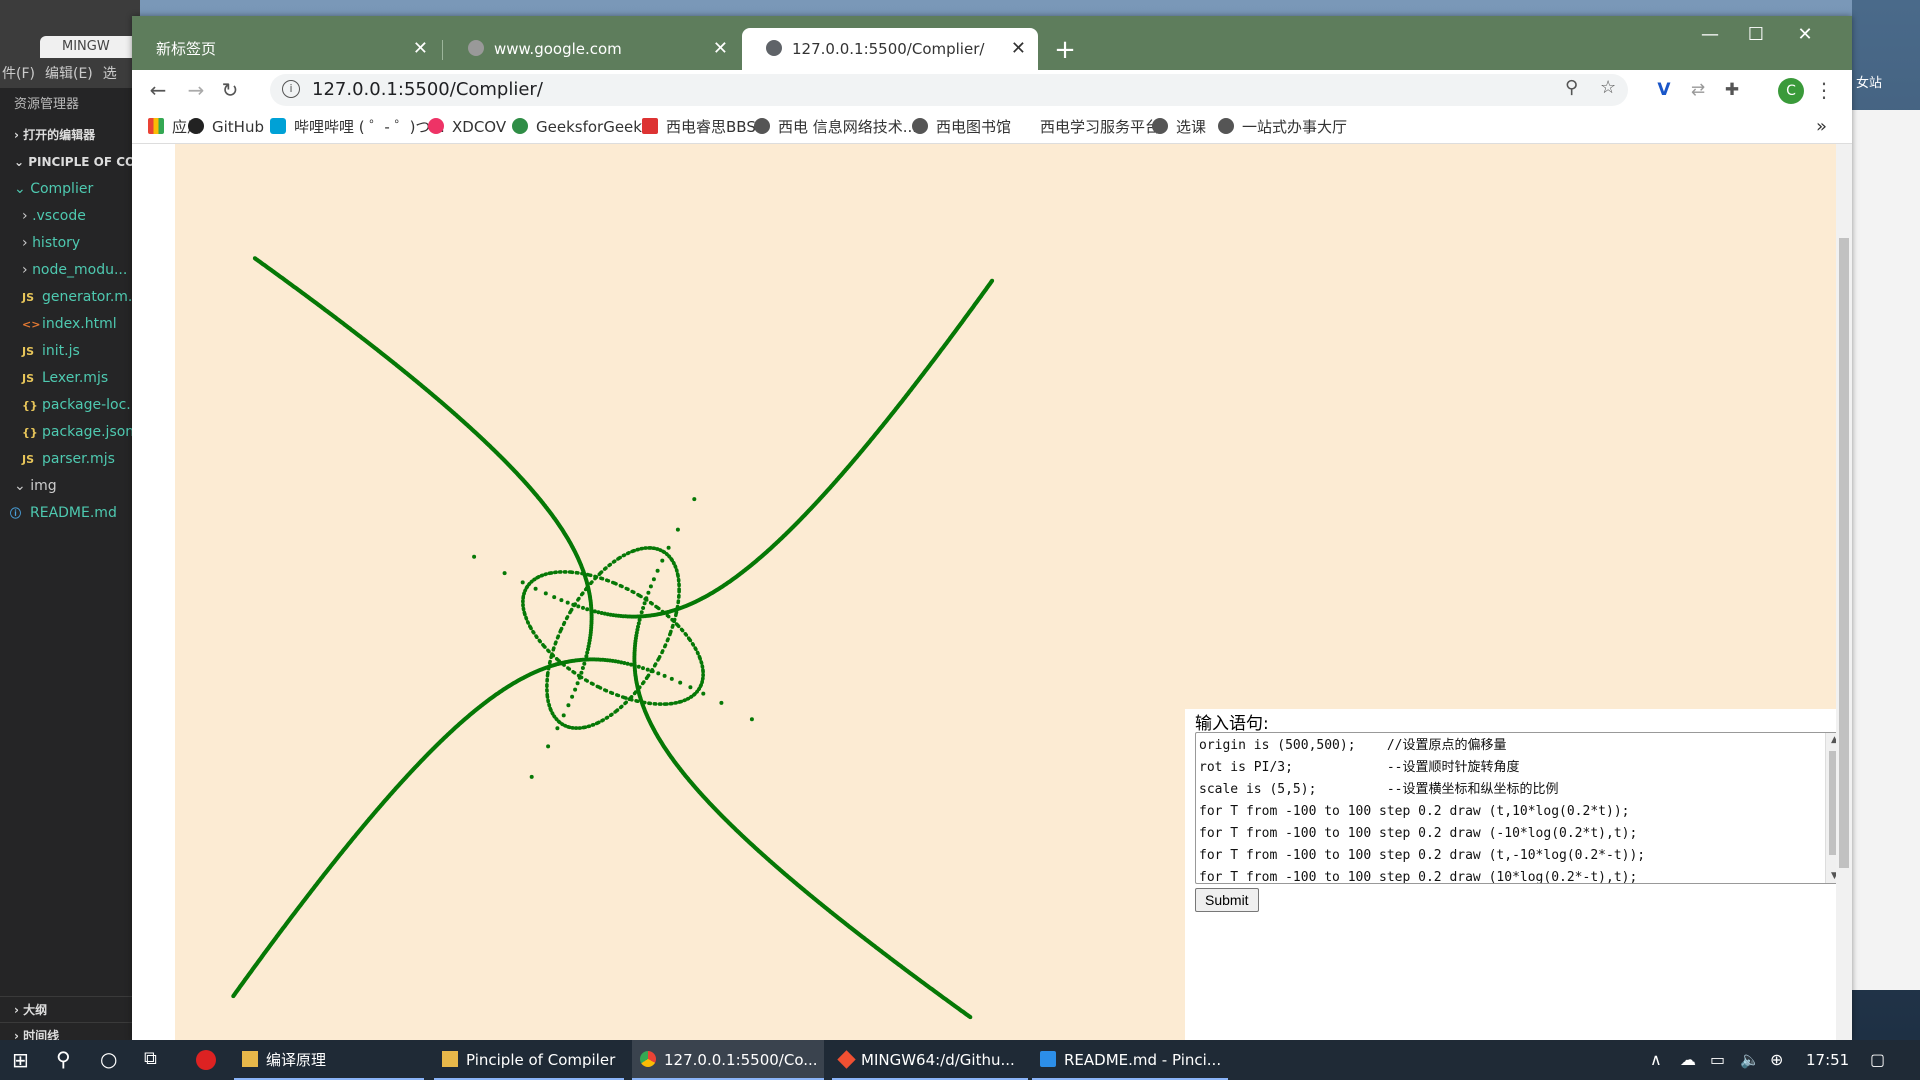 The width and height of the screenshot is (1920, 1080). What do you see at coordinates (1688, 1059) in the screenshot?
I see `cloud-icon: ☁` at bounding box center [1688, 1059].